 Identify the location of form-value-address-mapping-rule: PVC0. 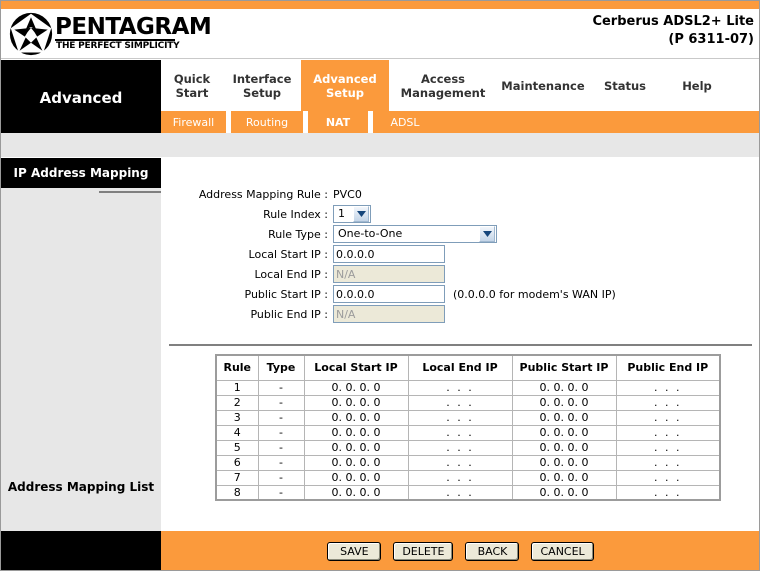
(347, 194).